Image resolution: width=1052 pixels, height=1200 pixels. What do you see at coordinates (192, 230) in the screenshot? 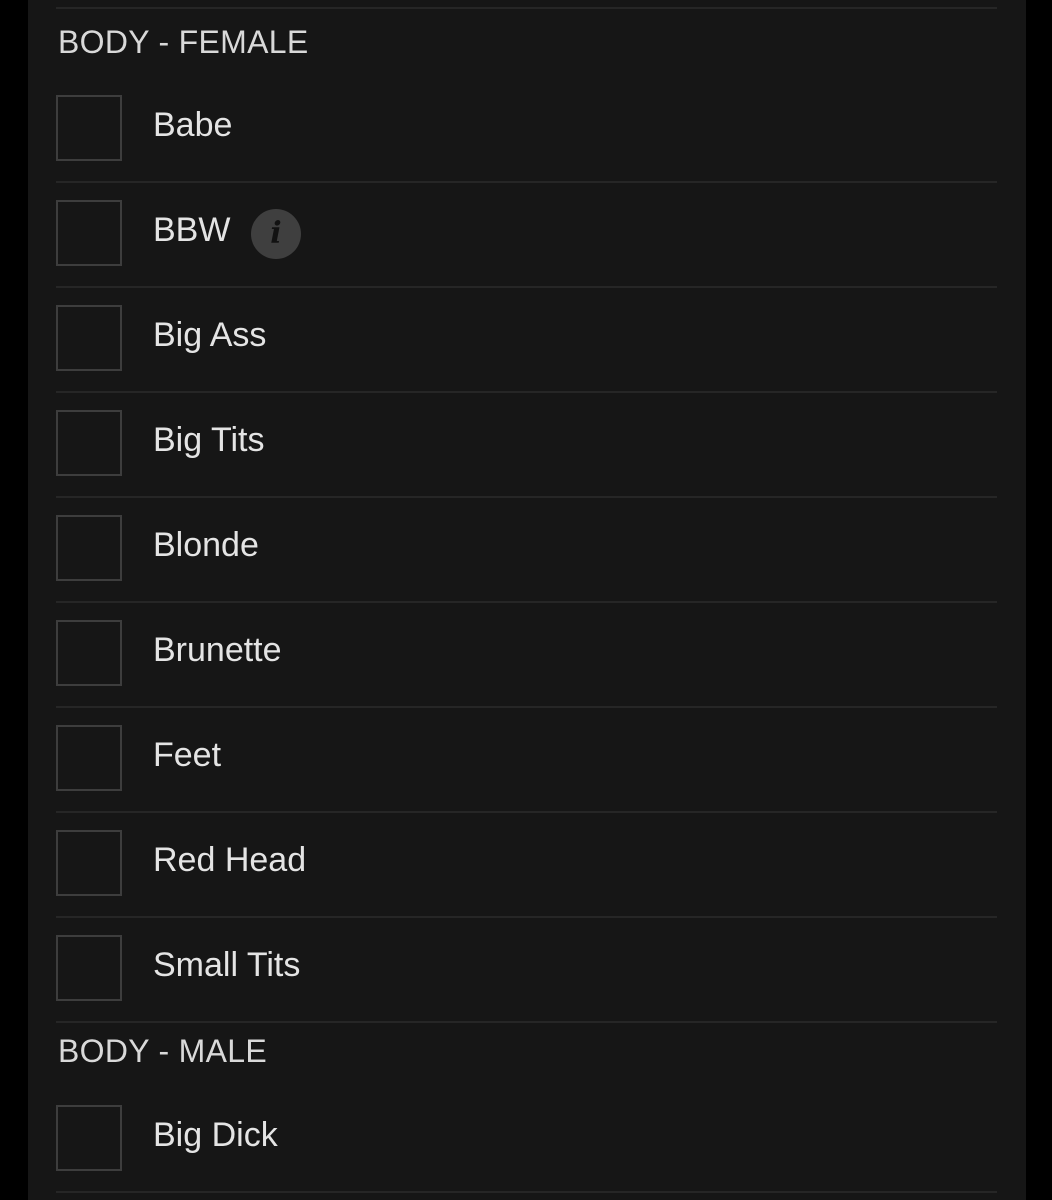
I see `option-label: BBW` at bounding box center [192, 230].